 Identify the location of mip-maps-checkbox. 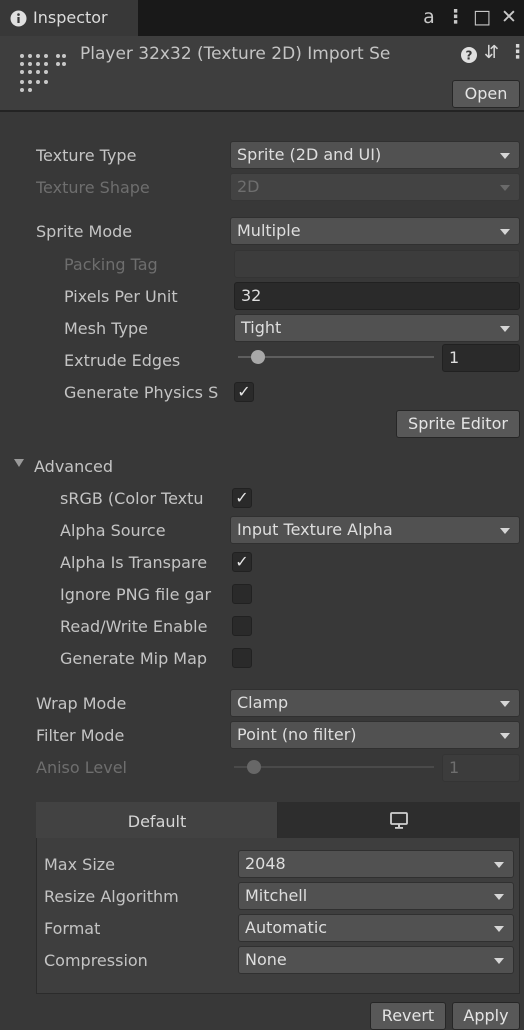
(242, 658).